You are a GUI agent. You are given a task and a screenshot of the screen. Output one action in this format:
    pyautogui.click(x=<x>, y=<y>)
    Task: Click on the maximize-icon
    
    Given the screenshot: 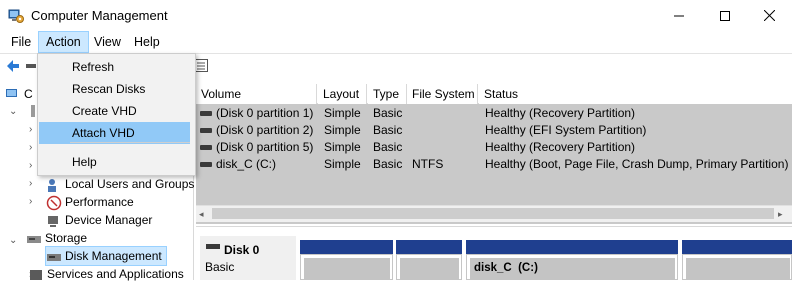 What is the action you would take?
    pyautogui.click(x=725, y=15)
    